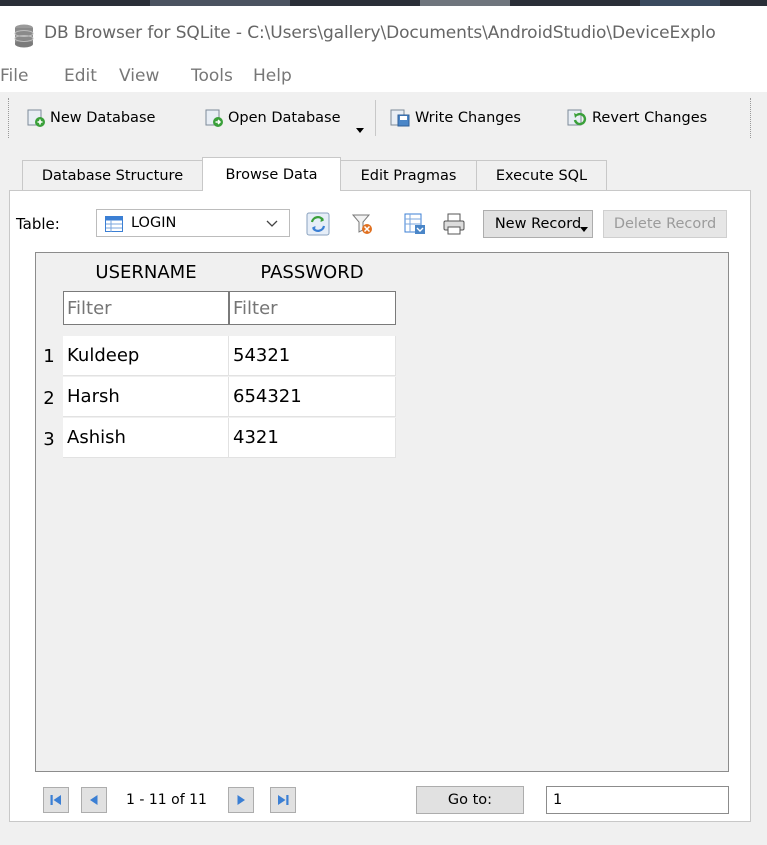 The image size is (767, 845). I want to click on new-record-label: New Record, so click(538, 224).